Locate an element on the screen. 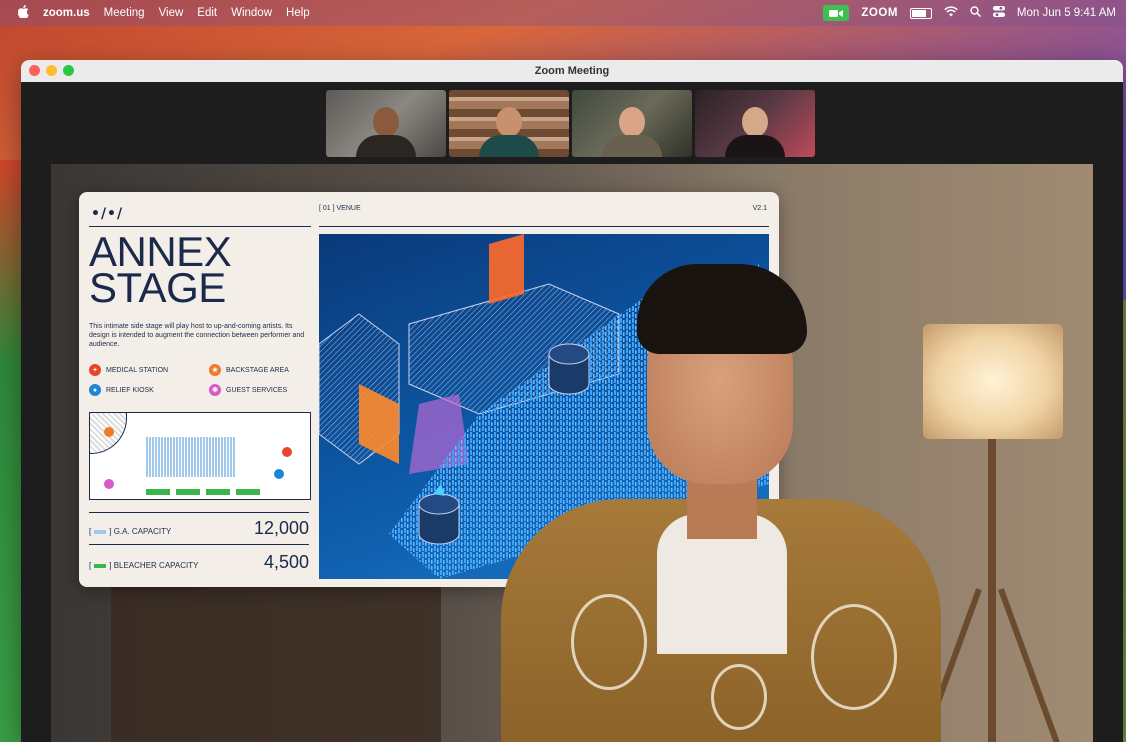  menu-meeting: Meeting is located at coordinates (124, 13).